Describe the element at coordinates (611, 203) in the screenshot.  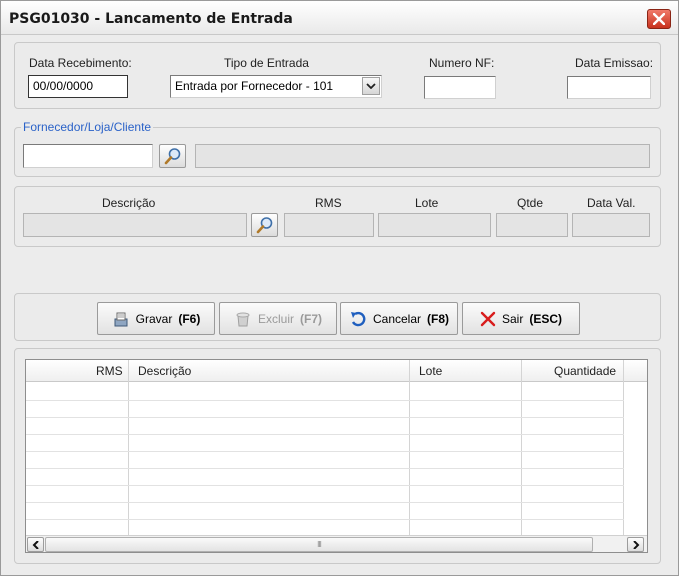
I see `data-val-label: Data Val.` at that location.